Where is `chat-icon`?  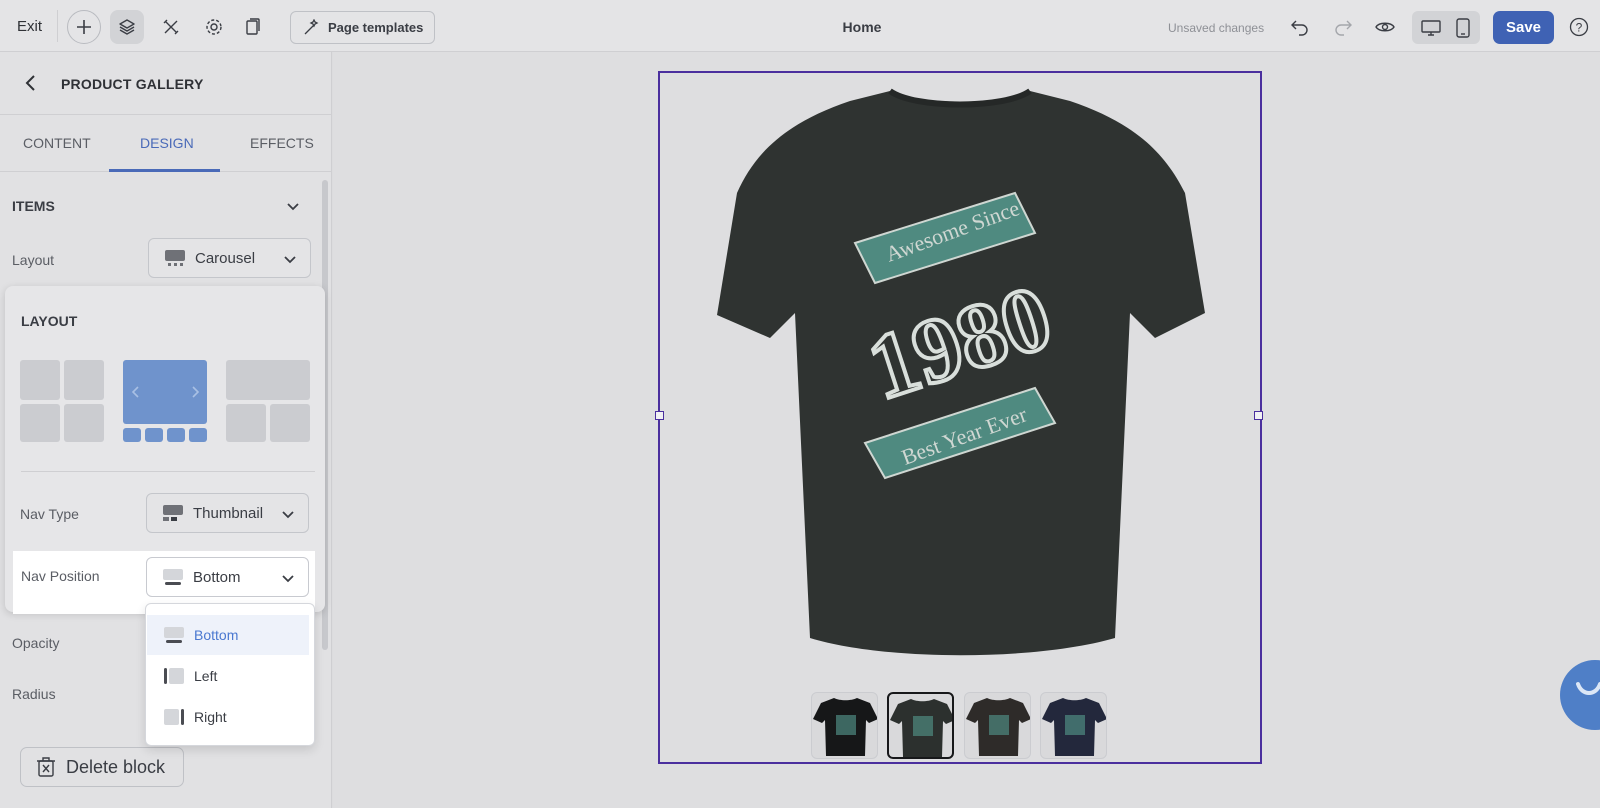
chat-icon is located at coordinates (1588, 688).